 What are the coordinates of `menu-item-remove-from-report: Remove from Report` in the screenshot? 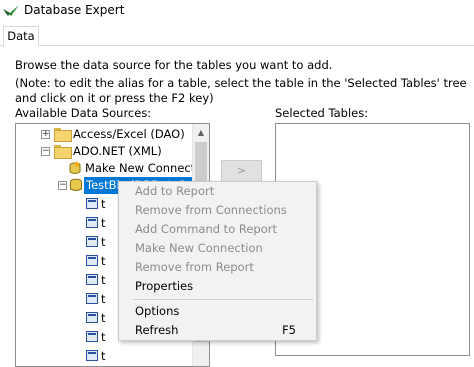 It's located at (217, 267).